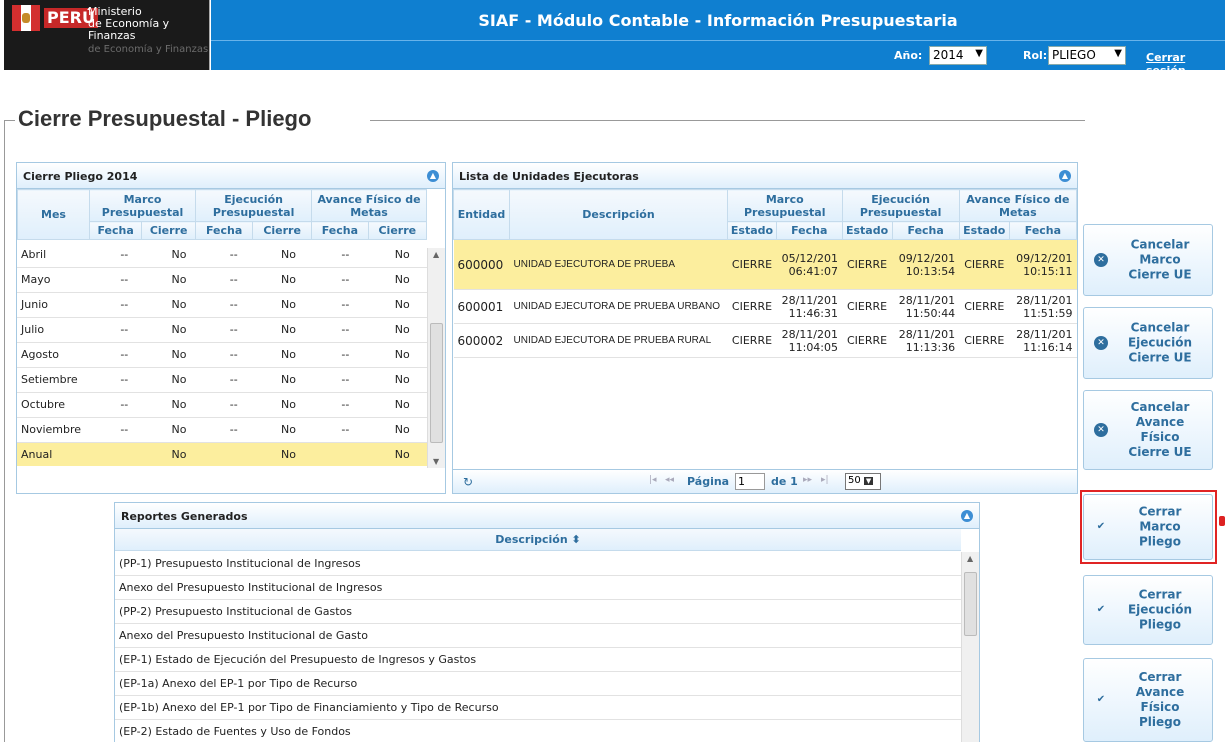 The width and height of the screenshot is (1225, 742). What do you see at coordinates (56, 454) in the screenshot?
I see `cell-mes: Anual` at bounding box center [56, 454].